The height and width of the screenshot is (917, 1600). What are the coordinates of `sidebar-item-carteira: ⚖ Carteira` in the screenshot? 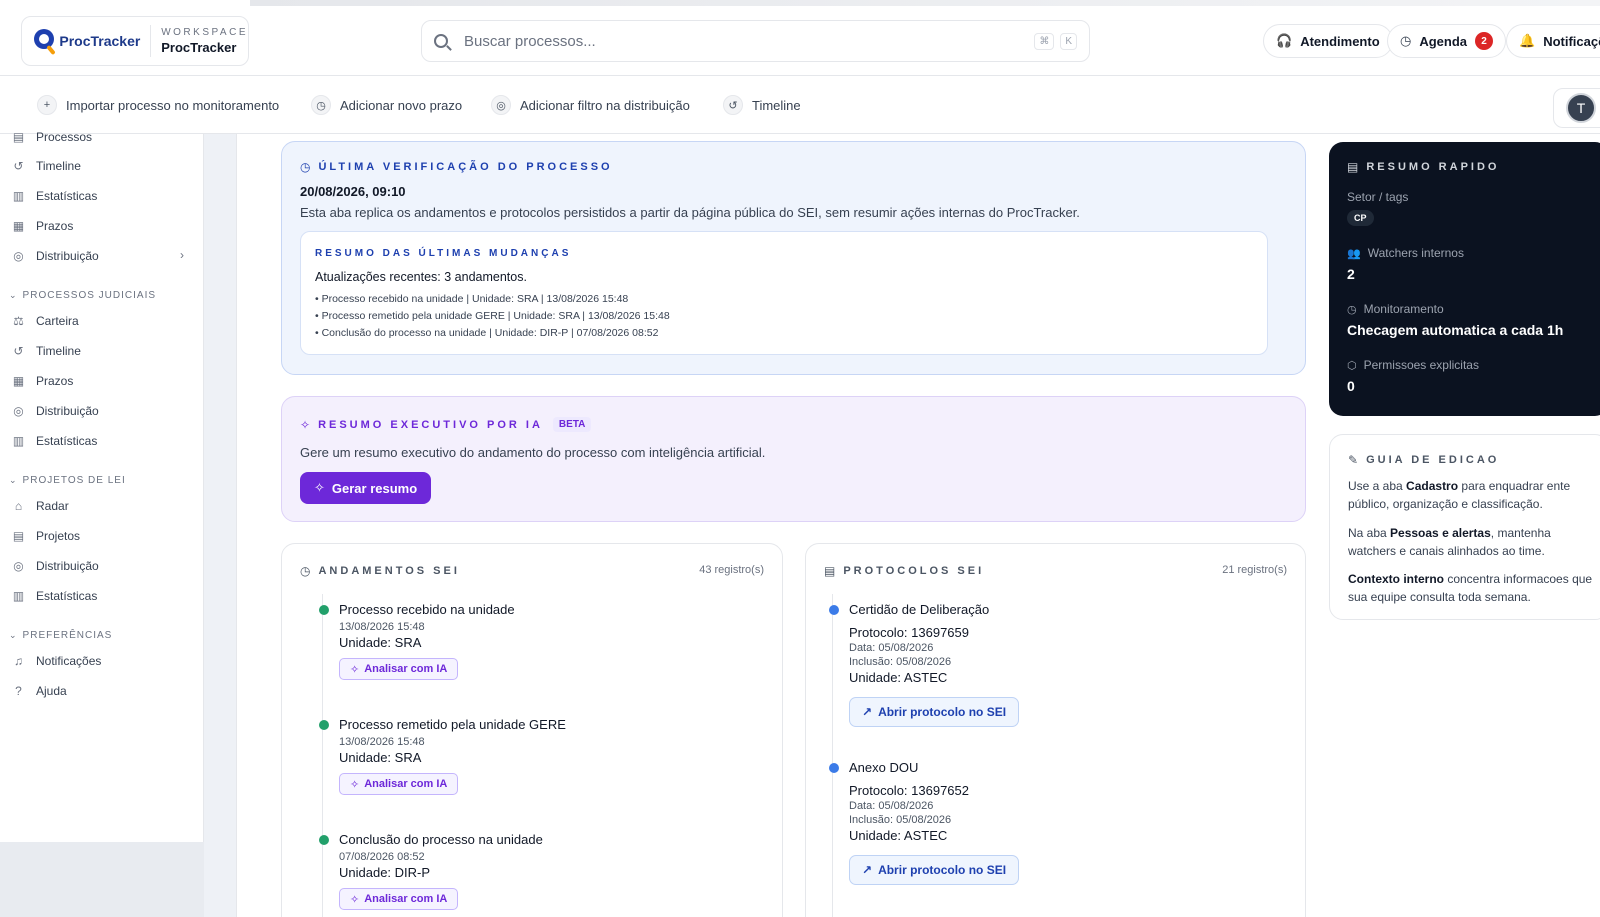 It's located at (45, 321).